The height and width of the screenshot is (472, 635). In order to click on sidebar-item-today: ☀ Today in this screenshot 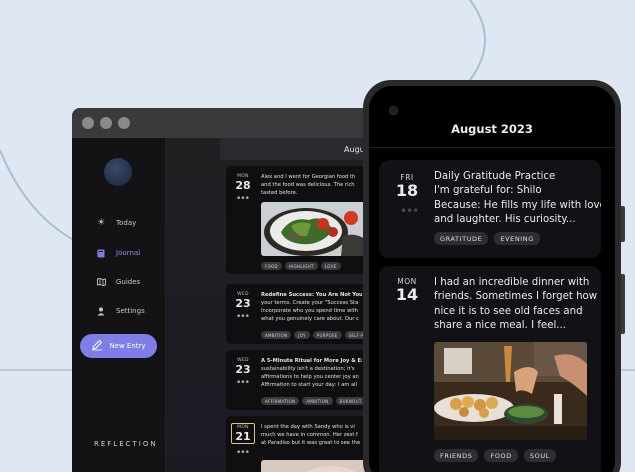, I will do `click(116, 223)`.